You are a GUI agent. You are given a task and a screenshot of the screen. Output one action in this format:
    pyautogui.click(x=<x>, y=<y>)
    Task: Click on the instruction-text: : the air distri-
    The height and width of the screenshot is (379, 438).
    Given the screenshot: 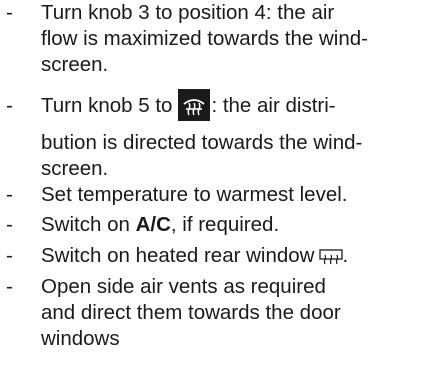 What is the action you would take?
    pyautogui.click(x=273, y=105)
    